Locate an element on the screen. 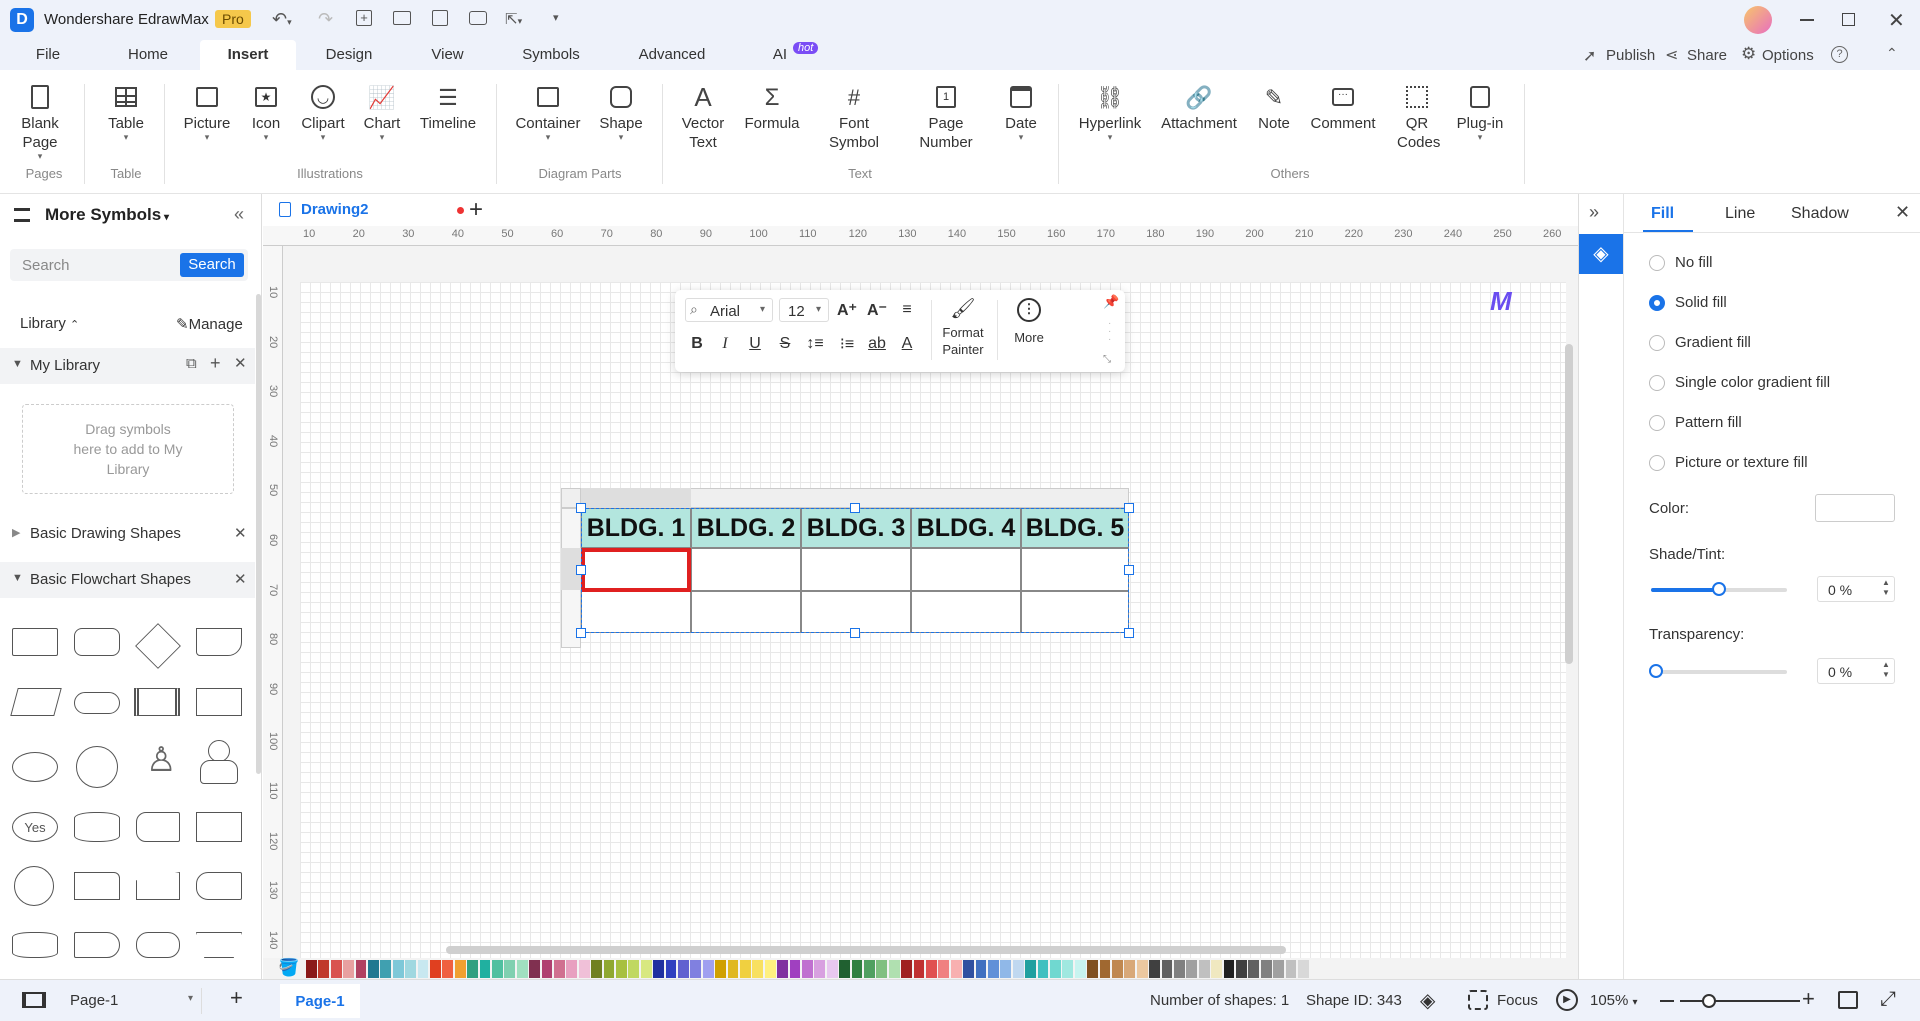  table-col-1-handle is located at coordinates (636, 498).